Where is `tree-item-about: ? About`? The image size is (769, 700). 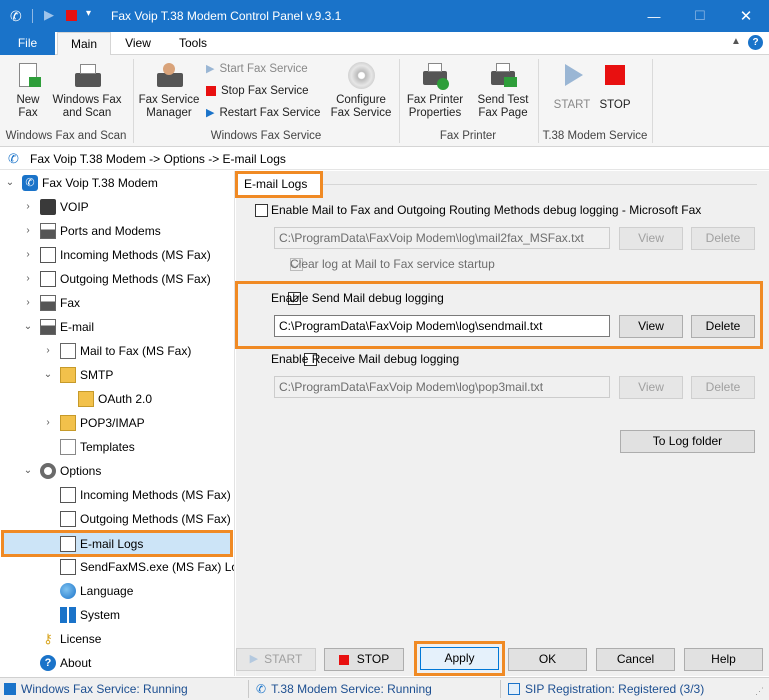 tree-item-about: ? About is located at coordinates (65, 663).